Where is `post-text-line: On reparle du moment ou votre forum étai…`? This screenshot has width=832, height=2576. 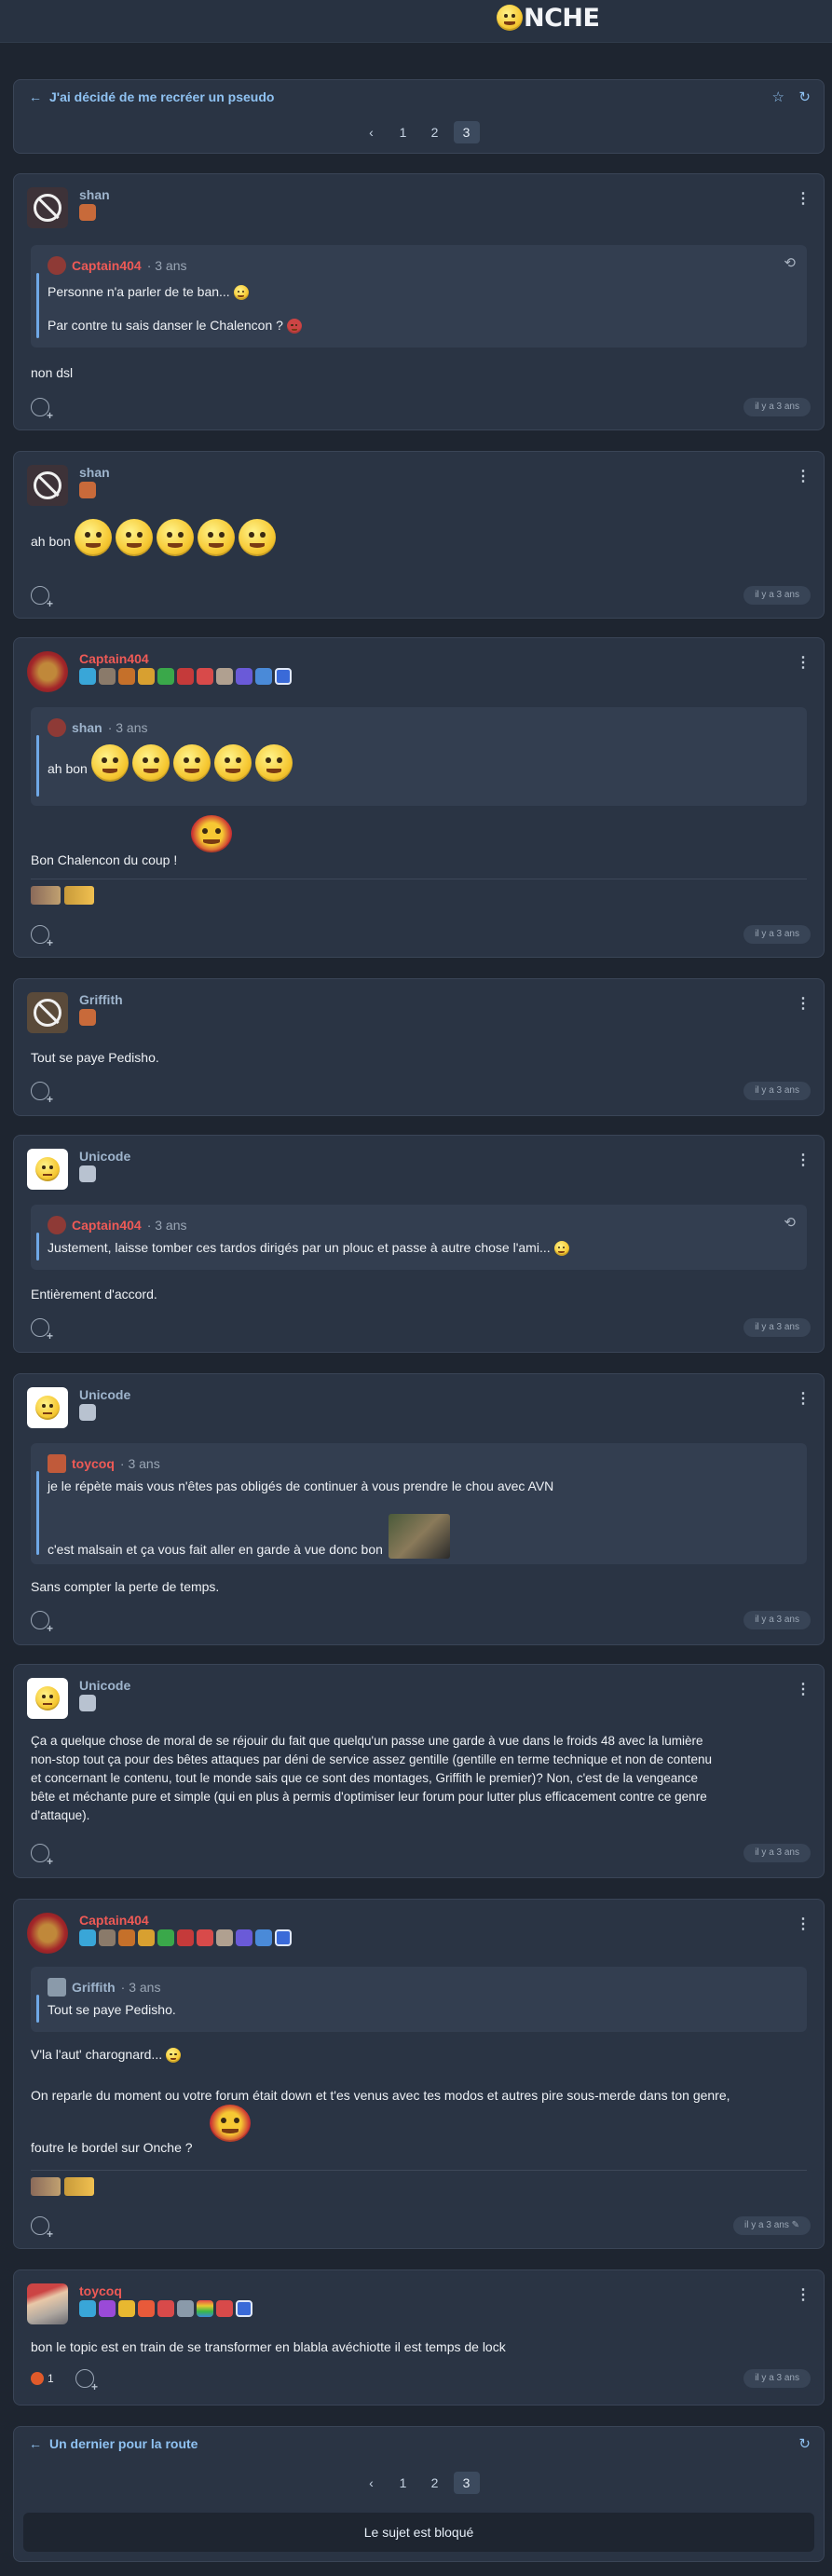
post-text-line: On reparle du moment ou votre forum étai… is located at coordinates (381, 2095).